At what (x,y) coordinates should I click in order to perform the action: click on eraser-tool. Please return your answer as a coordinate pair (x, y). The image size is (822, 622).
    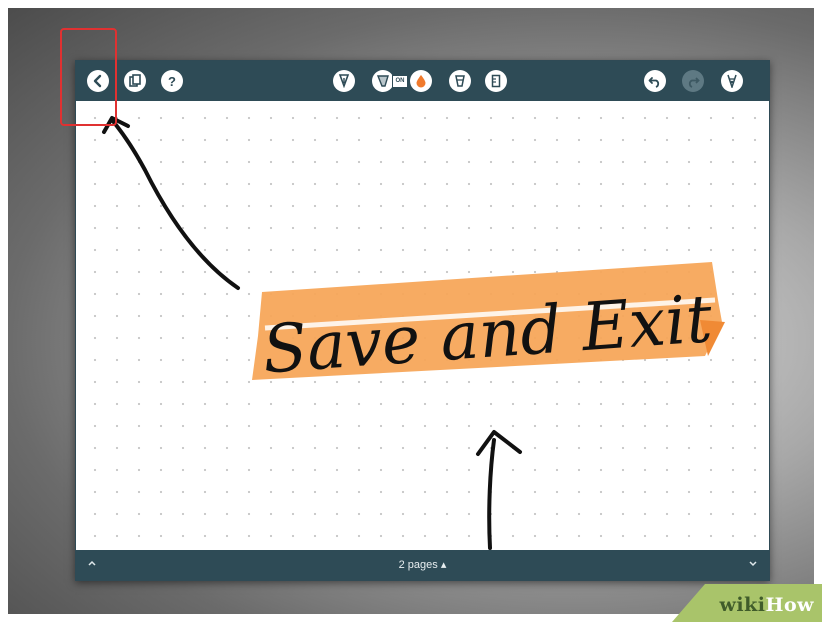
    Looking at the image, I should click on (460, 81).